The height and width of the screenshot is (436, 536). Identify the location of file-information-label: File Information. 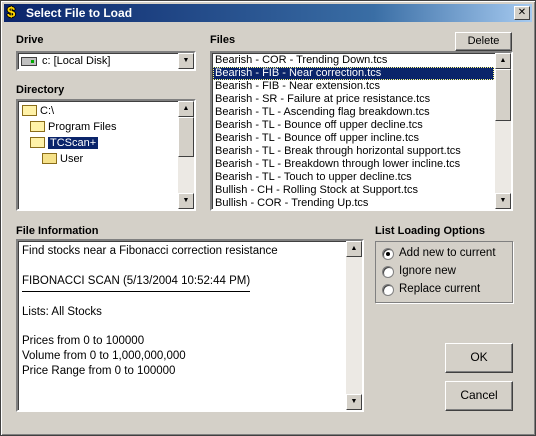
(57, 231).